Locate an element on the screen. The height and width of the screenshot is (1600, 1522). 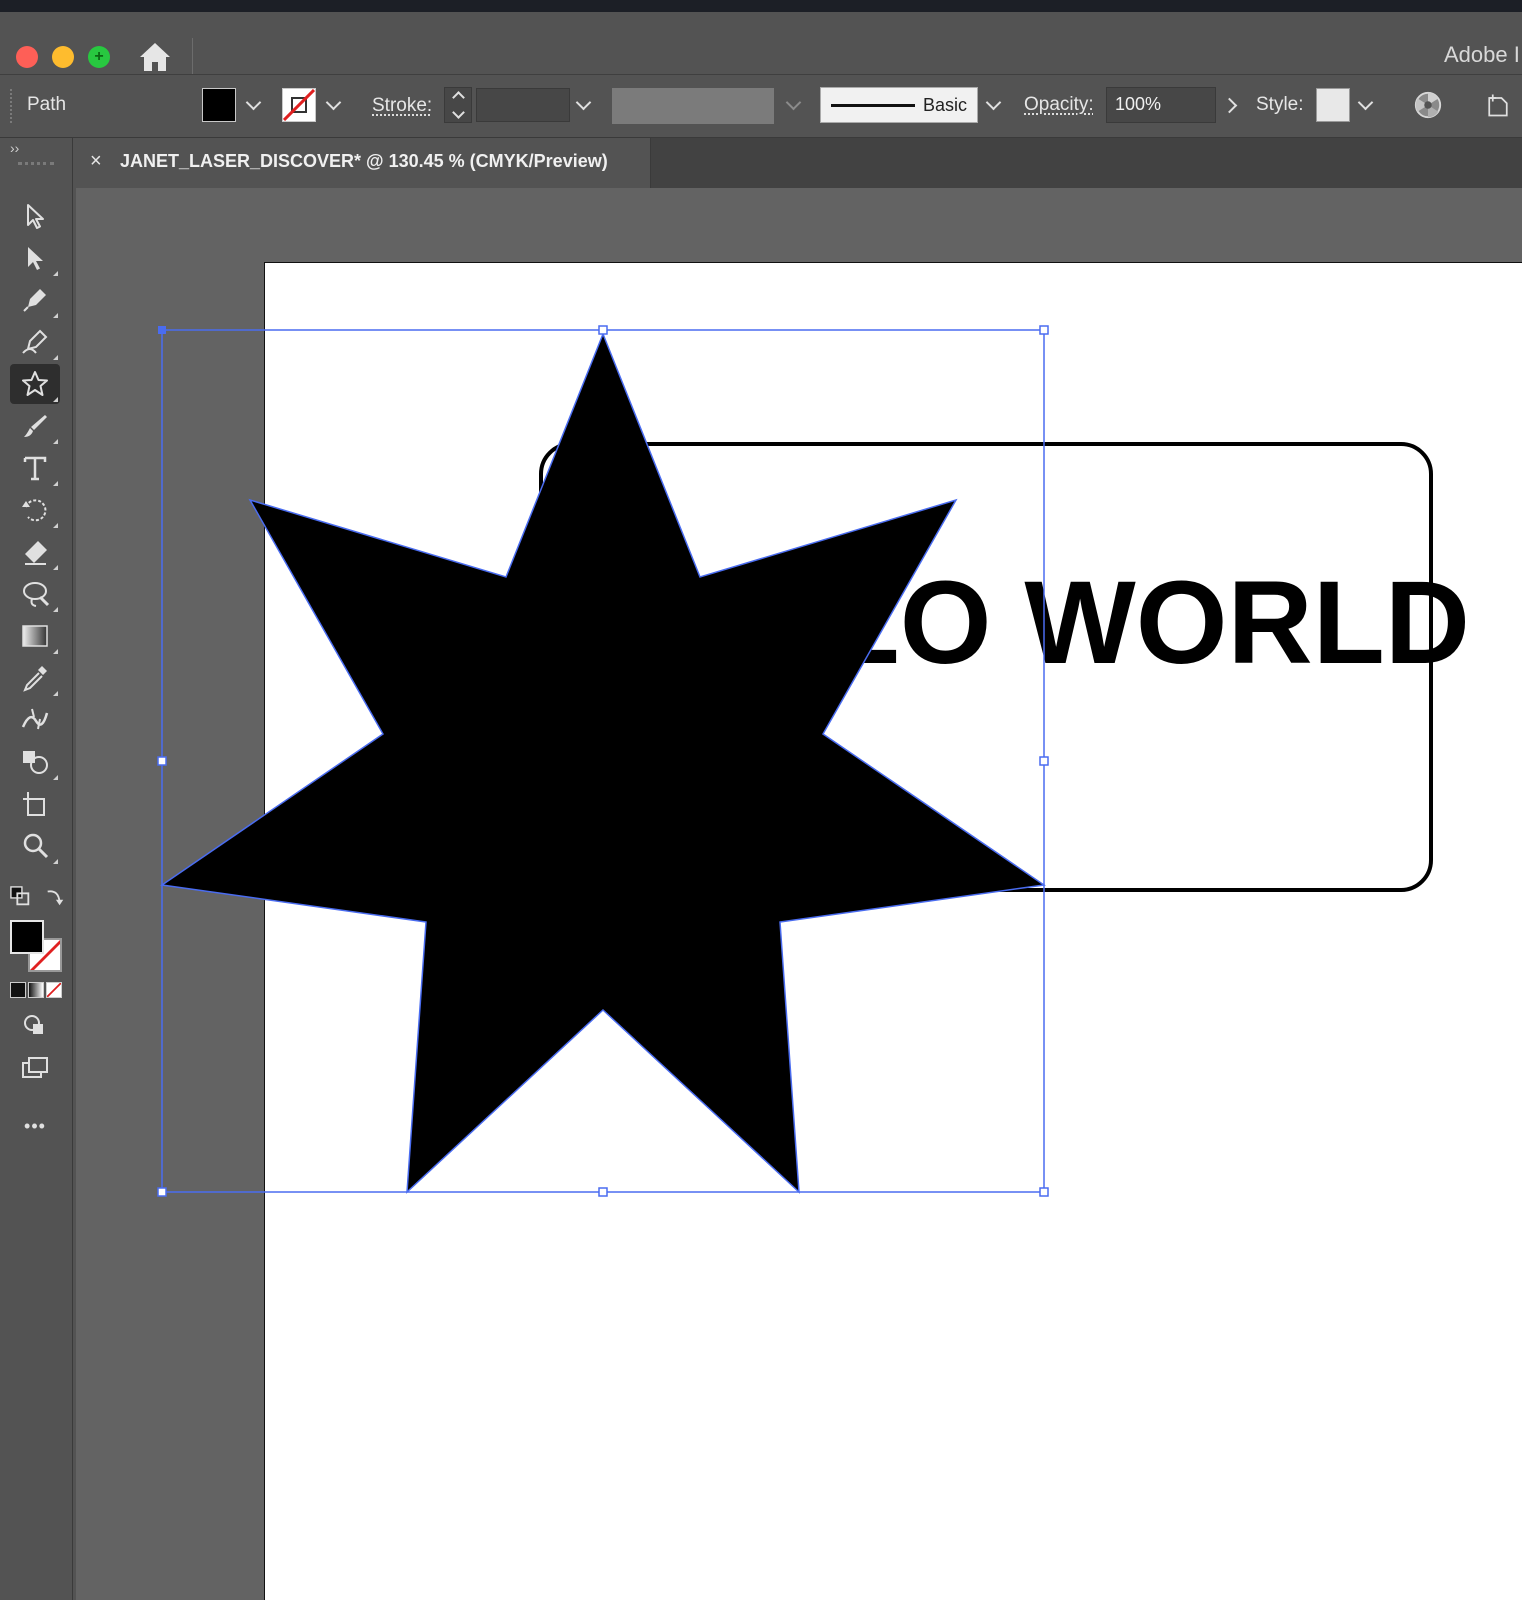
close-window-button is located at coordinates (27, 57).